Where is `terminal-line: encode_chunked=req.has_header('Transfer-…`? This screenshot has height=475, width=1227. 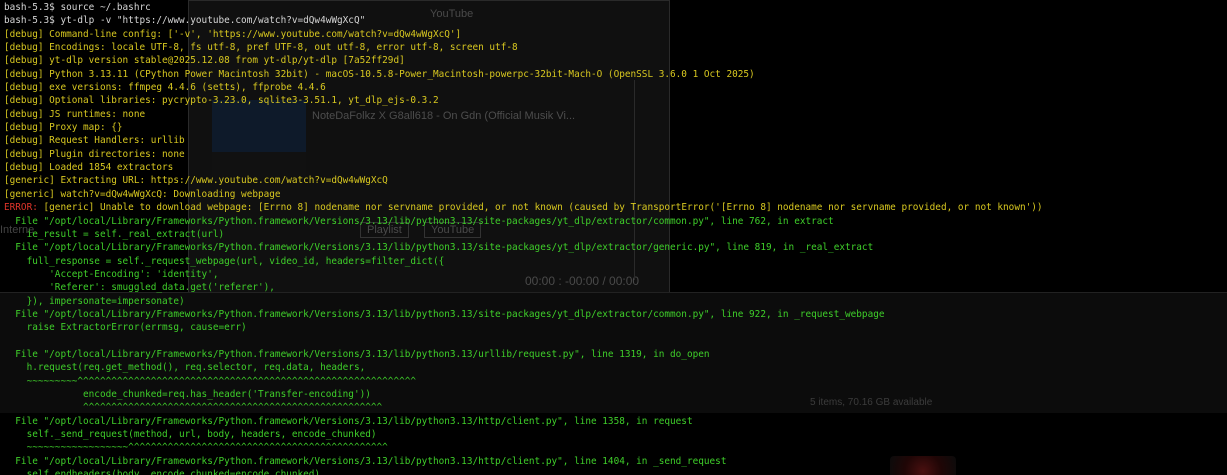
terminal-line: encode_chunked=req.has_header('Transfer-… is located at coordinates (614, 394).